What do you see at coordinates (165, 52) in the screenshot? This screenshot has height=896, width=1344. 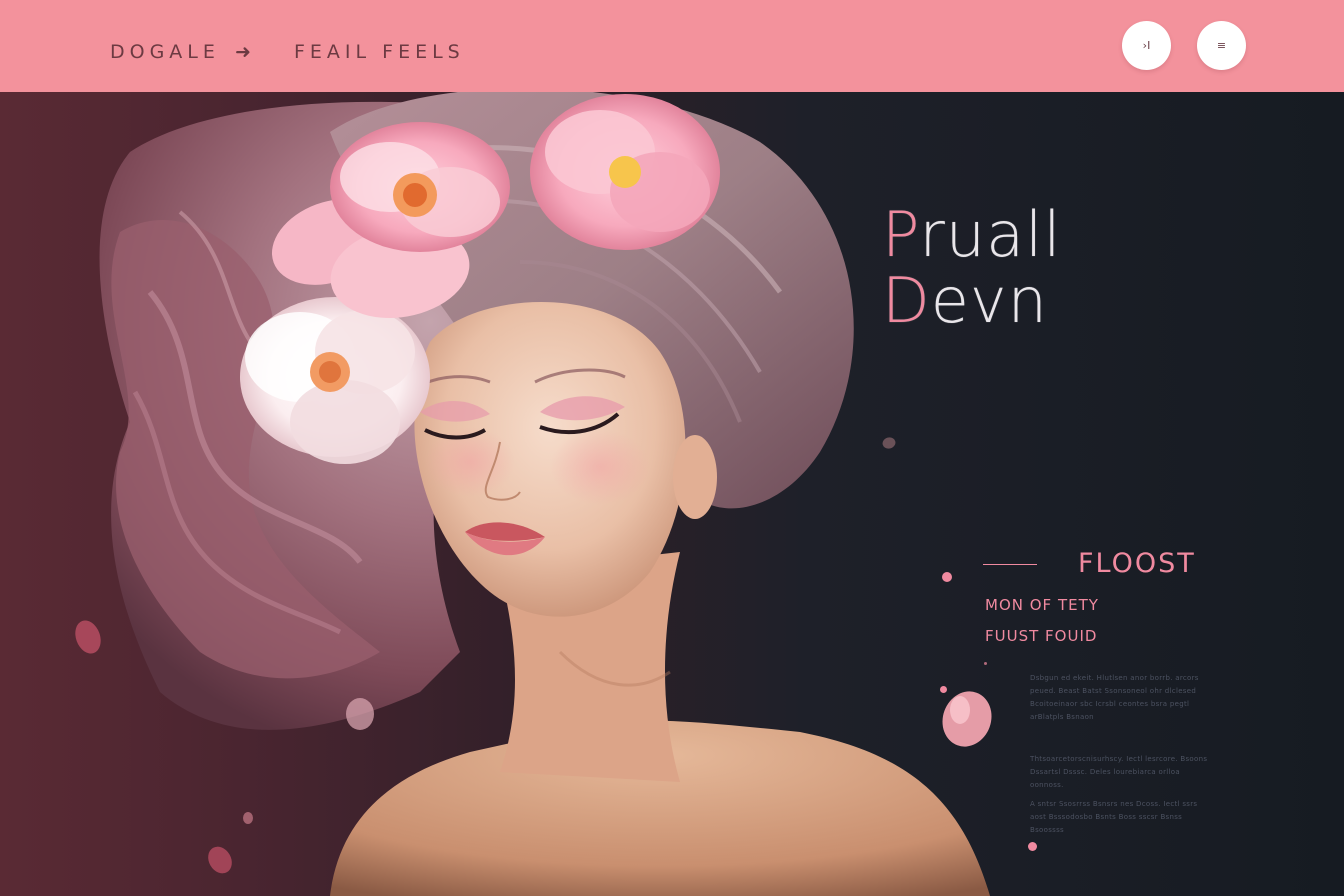 I see `brand-name: DOGALE` at bounding box center [165, 52].